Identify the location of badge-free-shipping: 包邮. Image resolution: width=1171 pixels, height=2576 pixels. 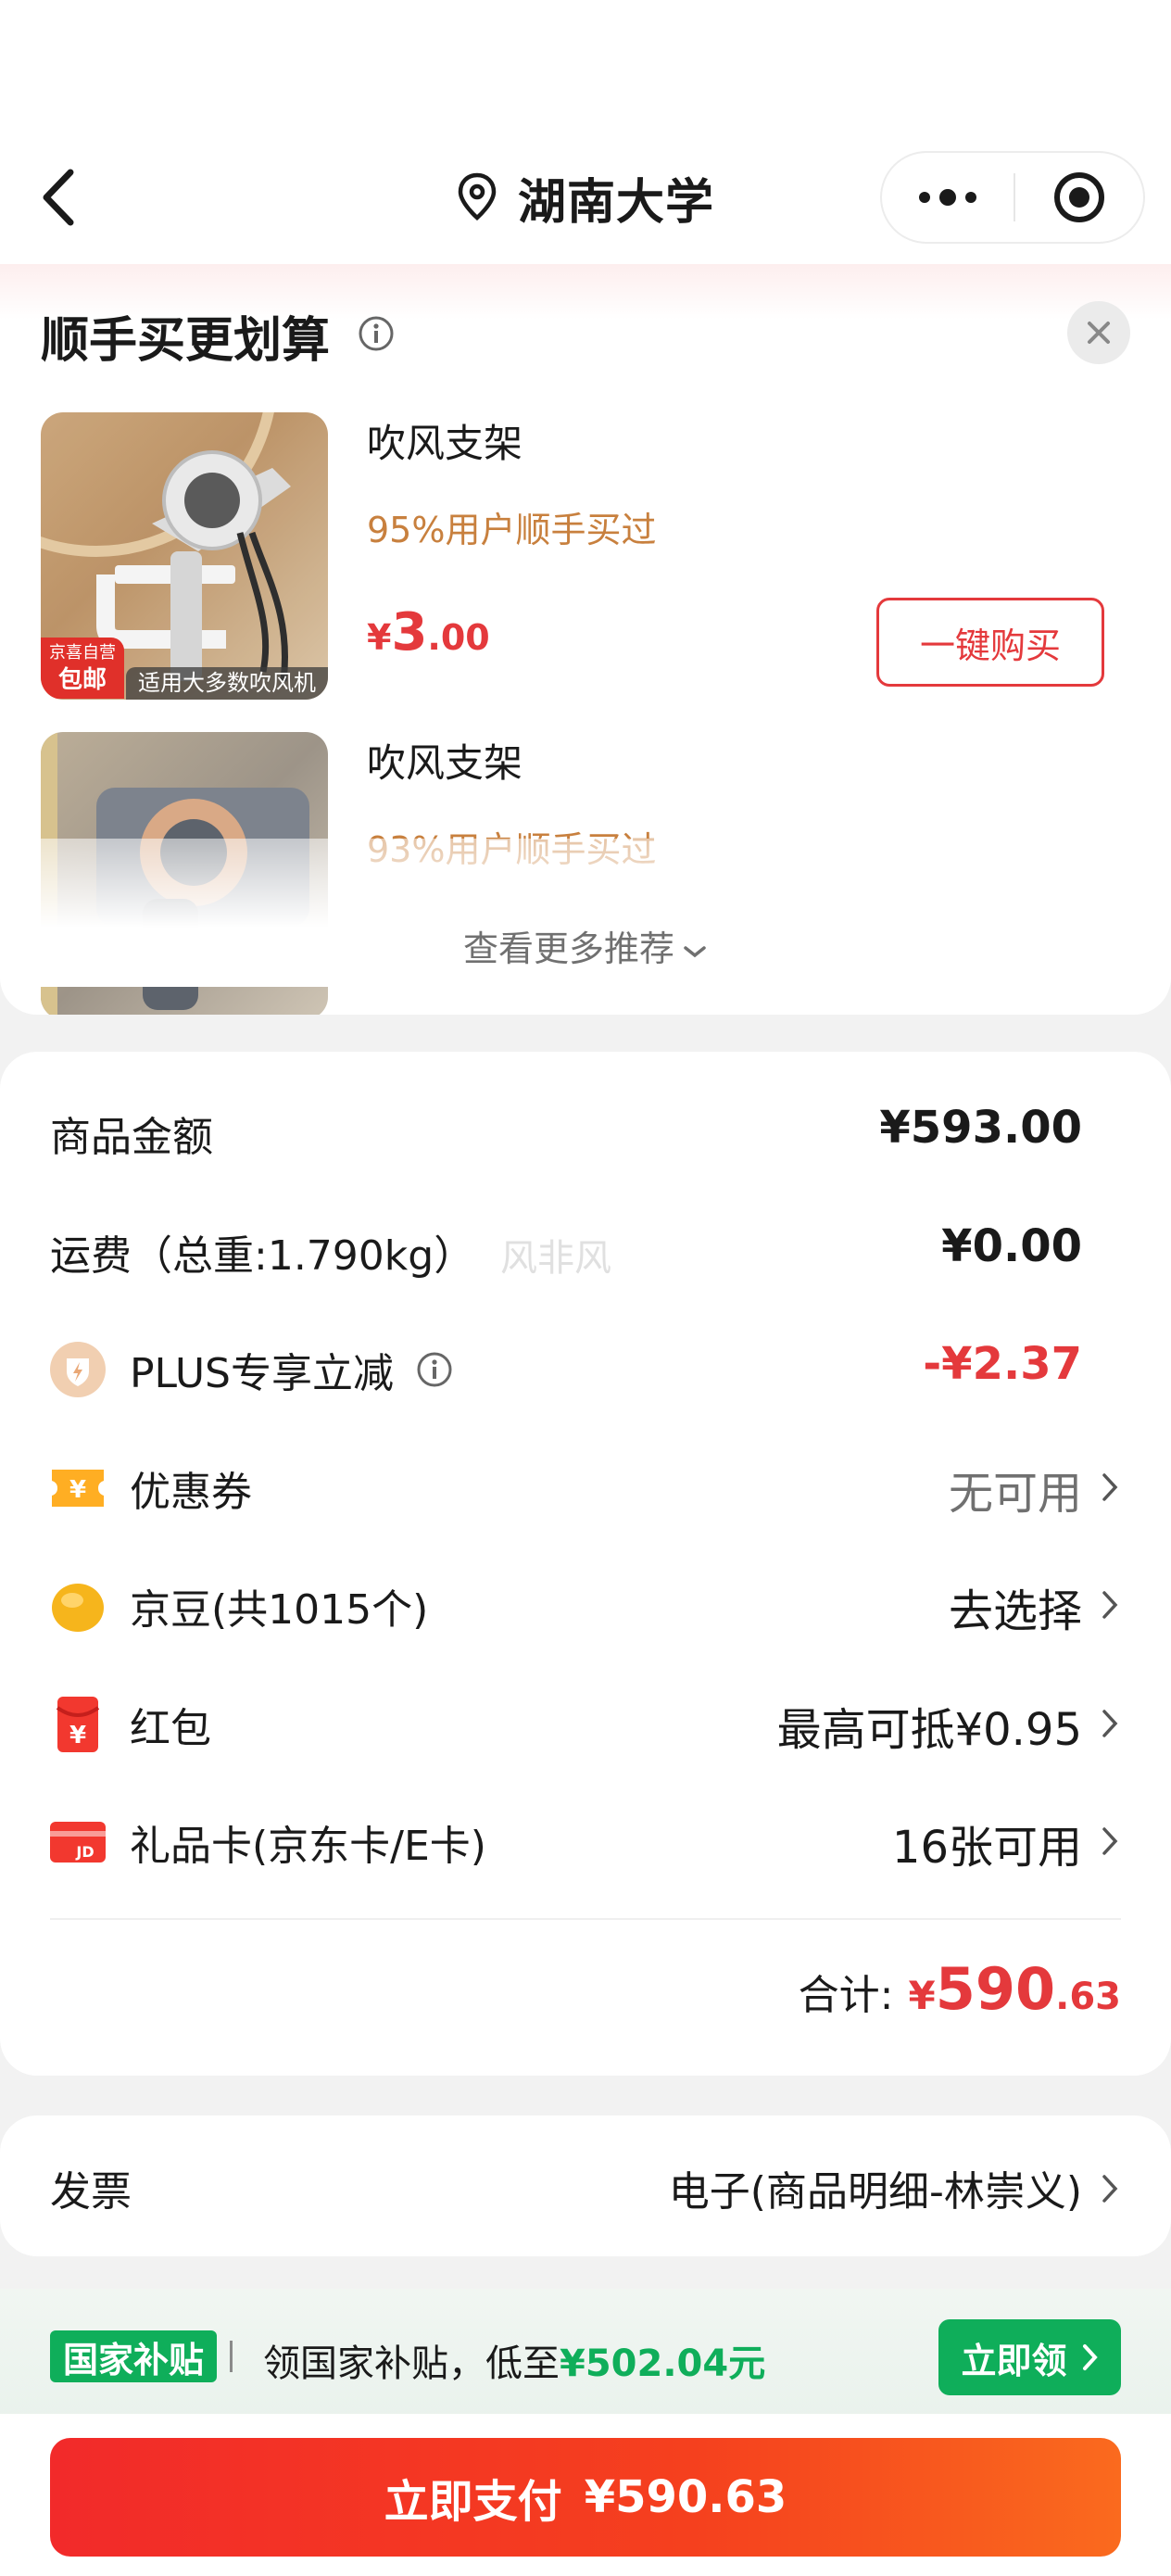
(82, 680).